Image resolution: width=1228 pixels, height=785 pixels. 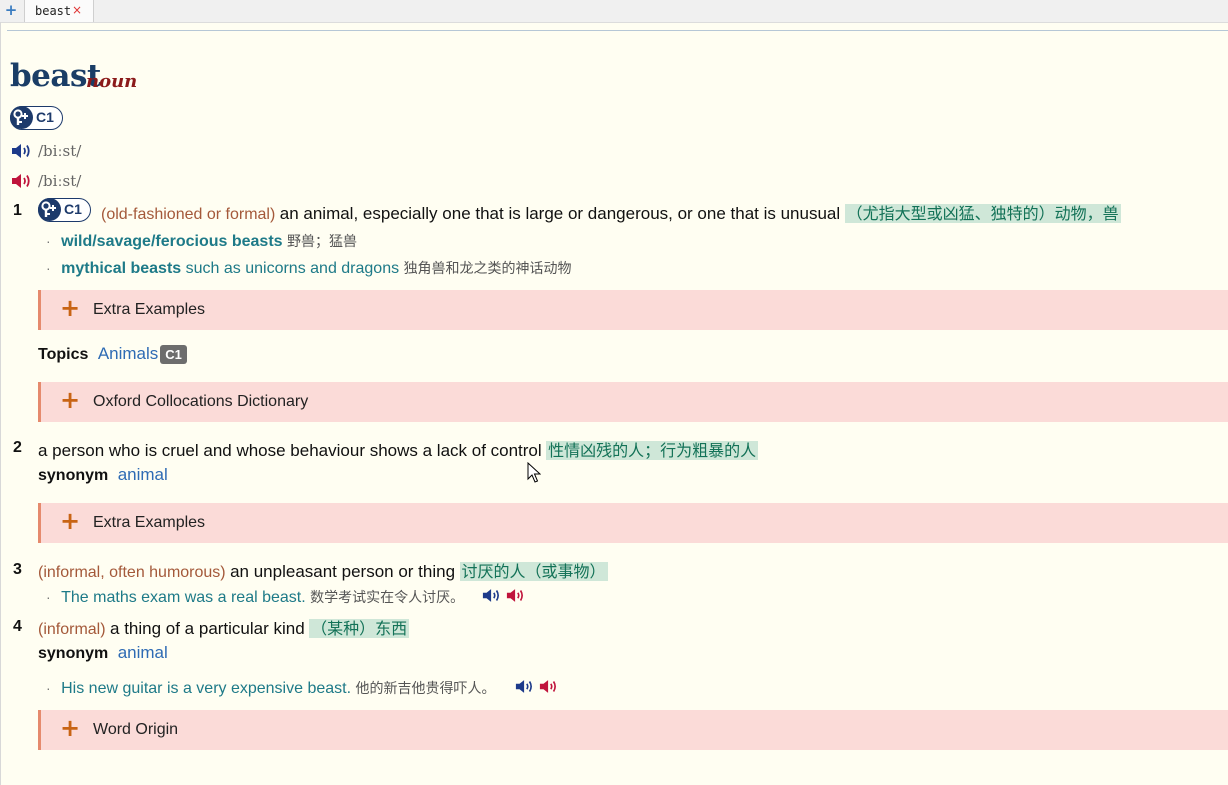 I want to click on header-divider, so click(x=617, y=30).